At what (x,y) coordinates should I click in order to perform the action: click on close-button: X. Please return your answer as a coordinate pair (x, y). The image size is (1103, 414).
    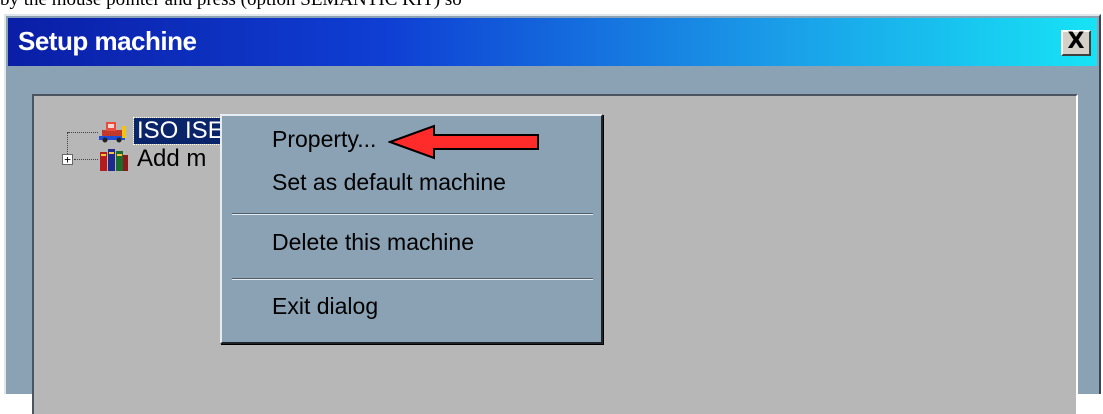
    Looking at the image, I should click on (1076, 43).